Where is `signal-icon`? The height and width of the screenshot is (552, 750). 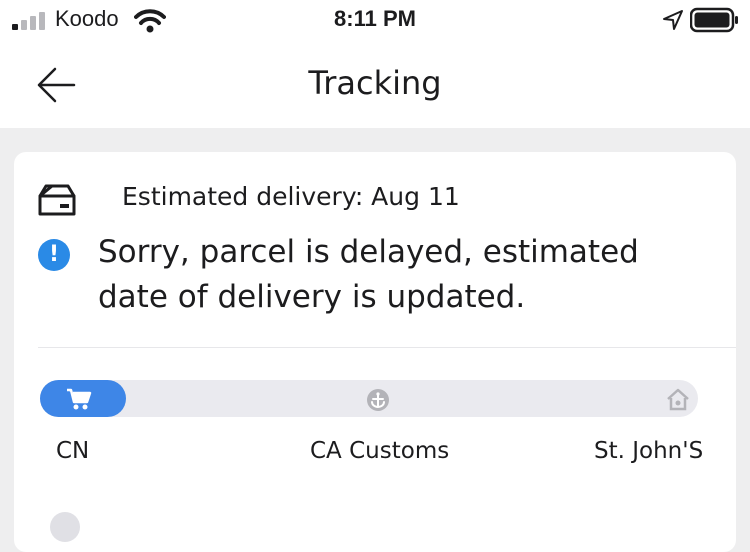
signal-icon is located at coordinates (28, 21).